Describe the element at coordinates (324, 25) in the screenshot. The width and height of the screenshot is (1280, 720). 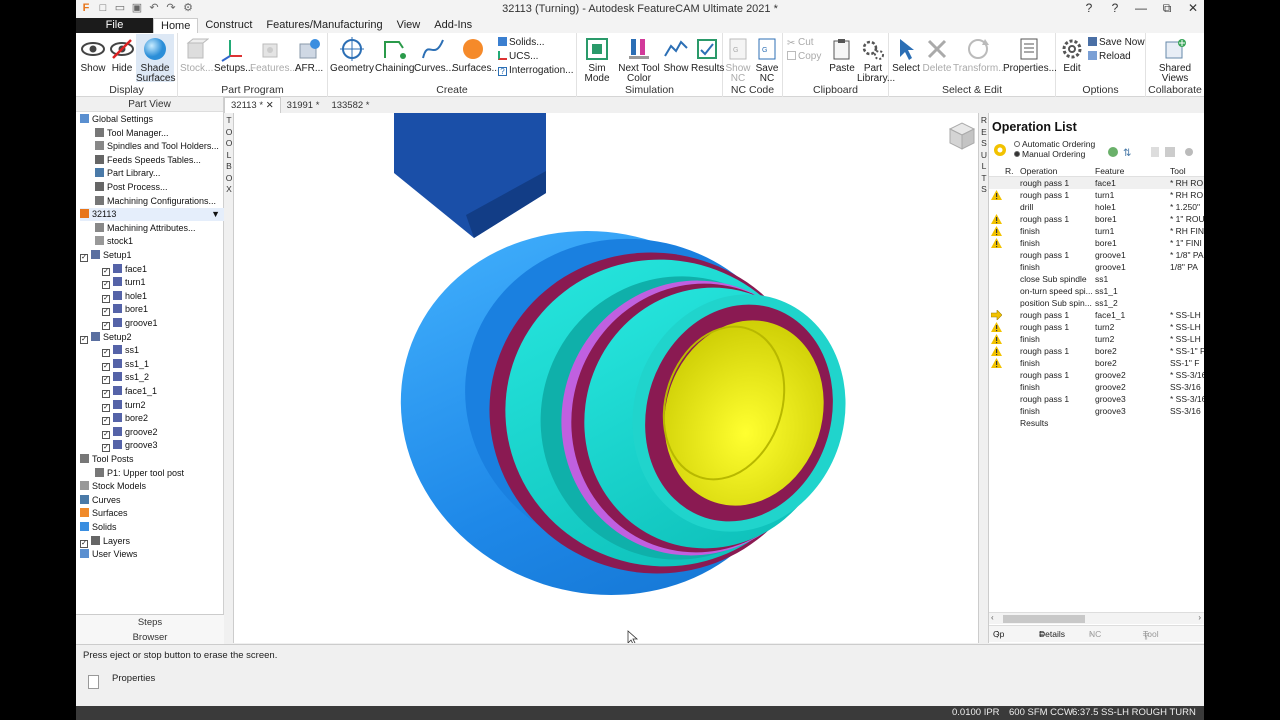
I see `tab-features-manufacturing: Features/Manufacturing` at that location.